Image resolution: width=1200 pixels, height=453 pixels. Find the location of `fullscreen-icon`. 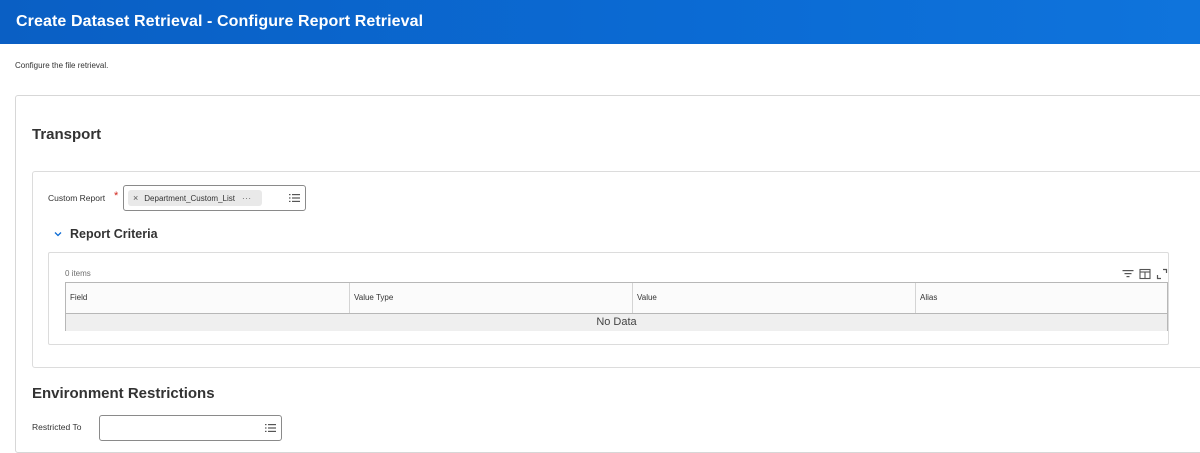

fullscreen-icon is located at coordinates (1162, 273).